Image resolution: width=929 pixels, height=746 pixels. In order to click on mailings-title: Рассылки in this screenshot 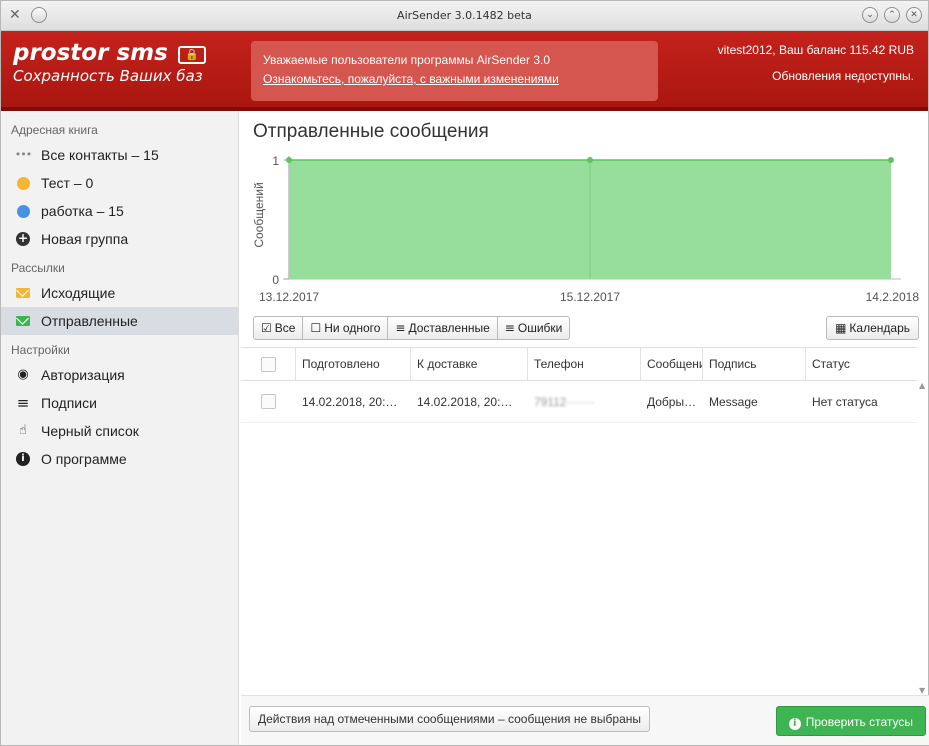, I will do `click(38, 268)`.